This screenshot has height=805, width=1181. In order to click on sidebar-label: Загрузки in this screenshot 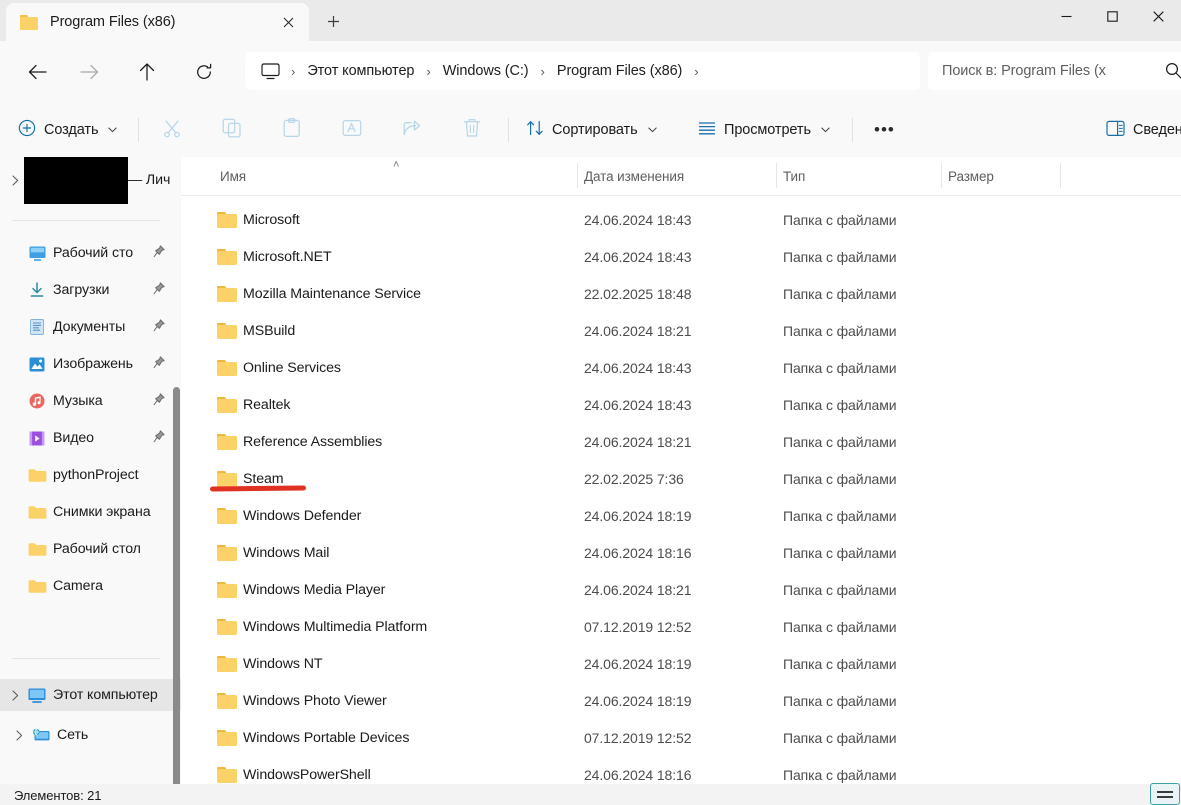, I will do `click(81, 290)`.